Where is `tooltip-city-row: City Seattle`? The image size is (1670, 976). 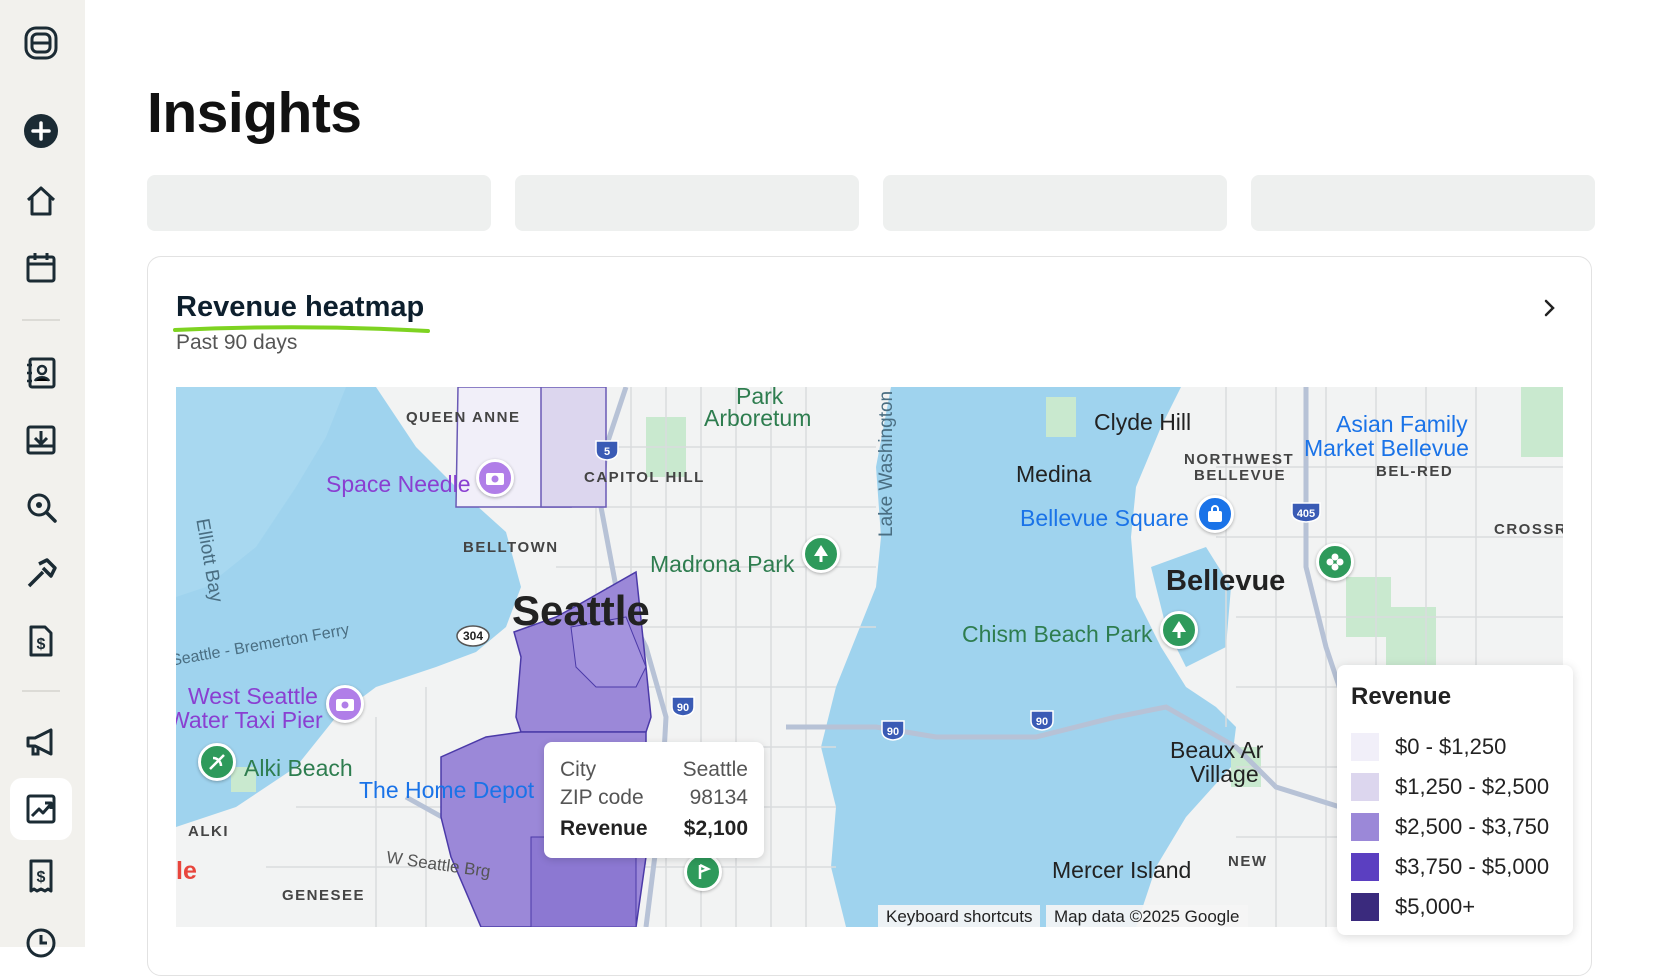
tooltip-city-row: City Seattle is located at coordinates (654, 770).